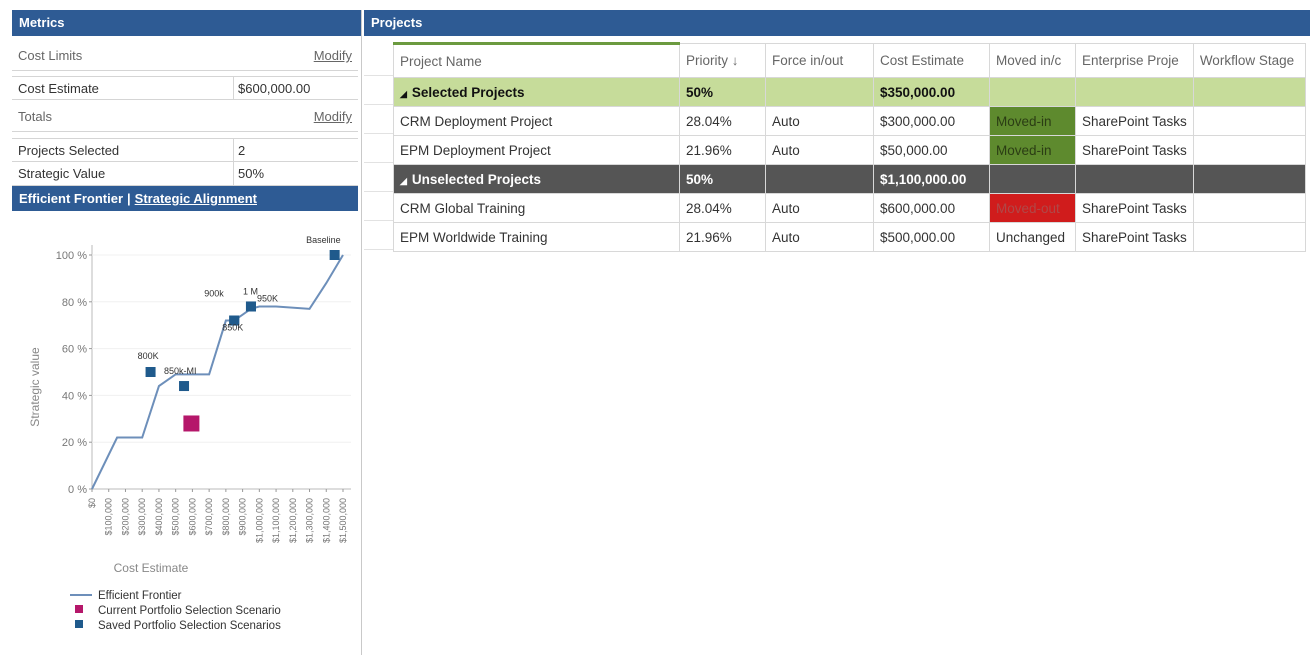 The image size is (1310, 655). What do you see at coordinates (536, 60) in the screenshot?
I see `col-header-project-name: Project Name` at bounding box center [536, 60].